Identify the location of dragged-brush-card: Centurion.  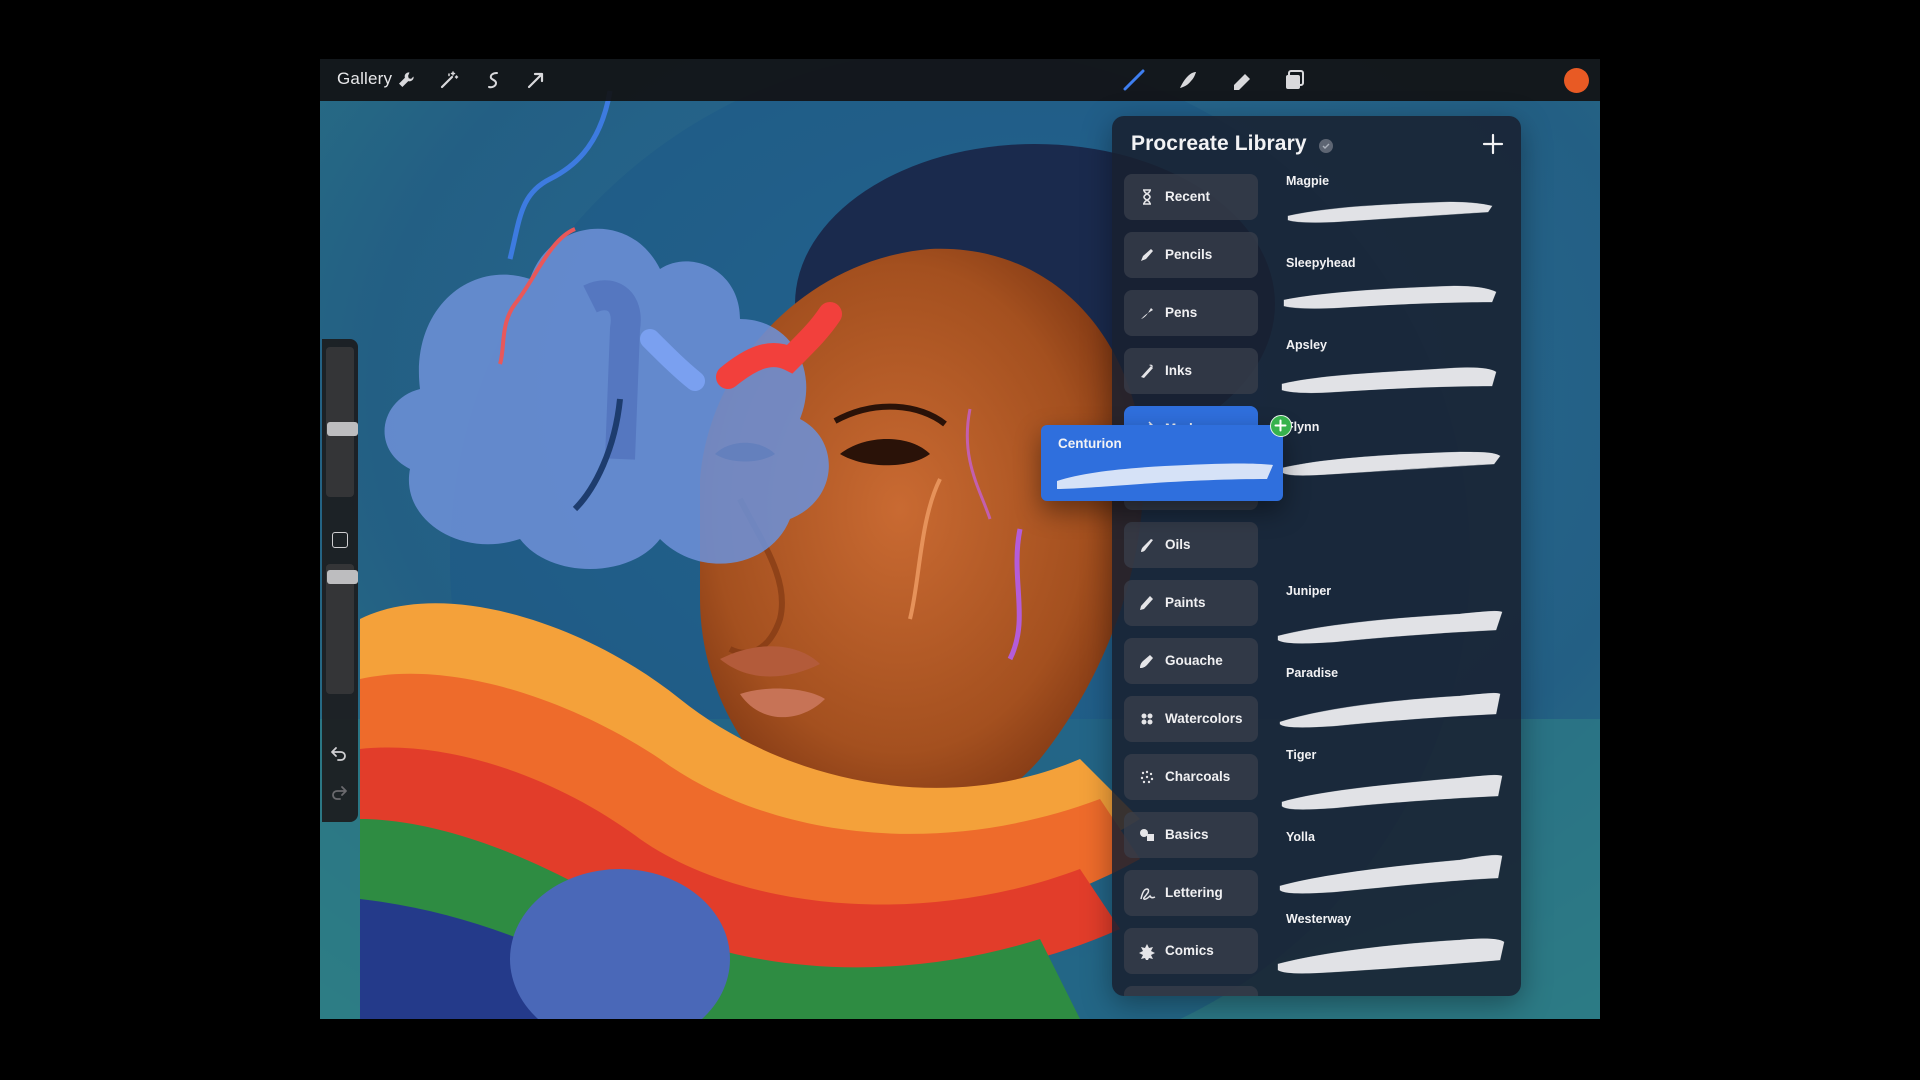
(1162, 463).